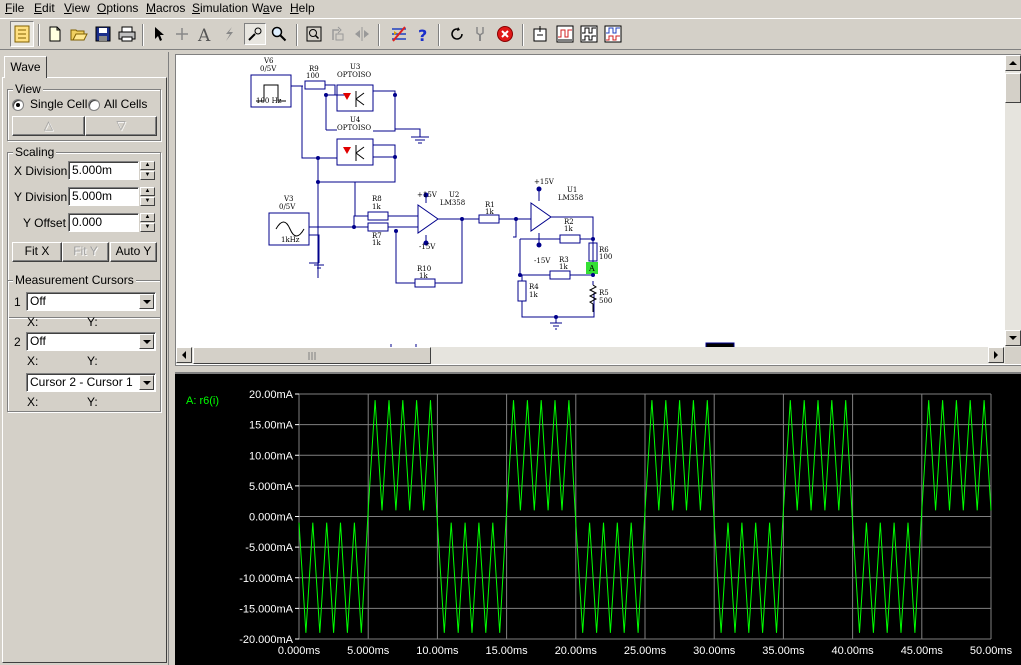 The width and height of the screenshot is (1021, 665). What do you see at coordinates (852, 651) in the screenshot?
I see `x-tick-label: 40.00ms` at bounding box center [852, 651].